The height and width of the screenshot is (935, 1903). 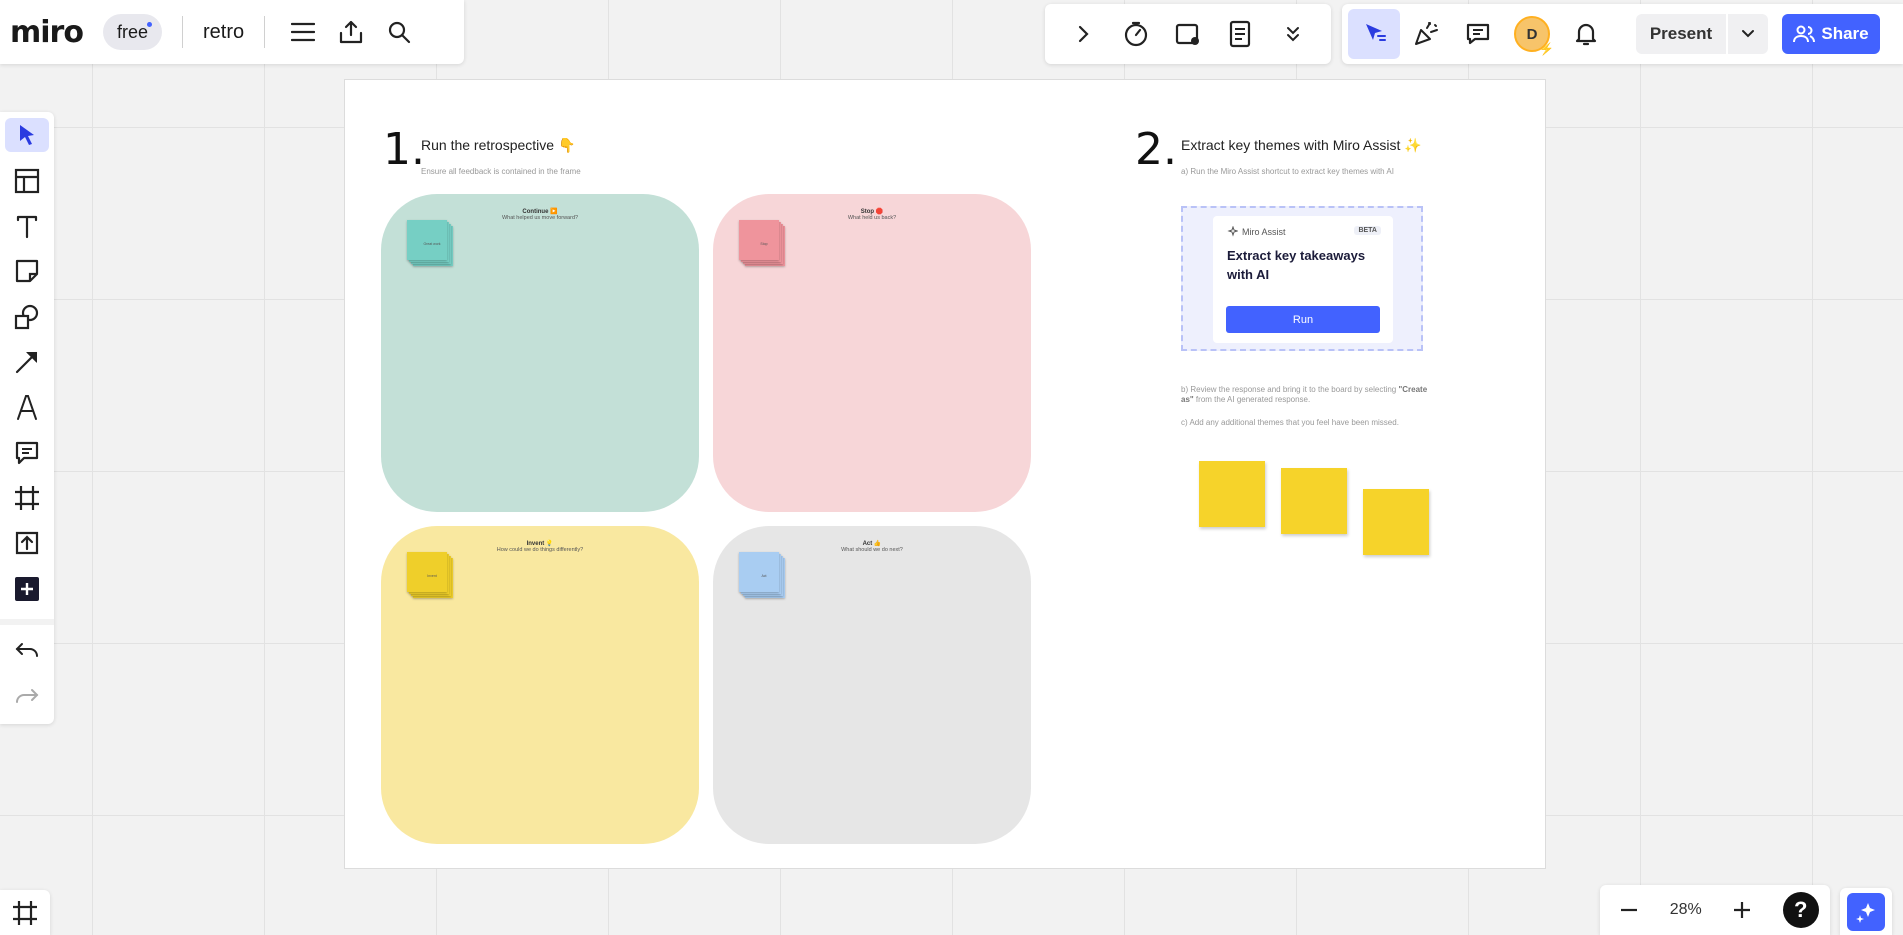 I want to click on lightning-icon: ⚡, so click(x=1546, y=49).